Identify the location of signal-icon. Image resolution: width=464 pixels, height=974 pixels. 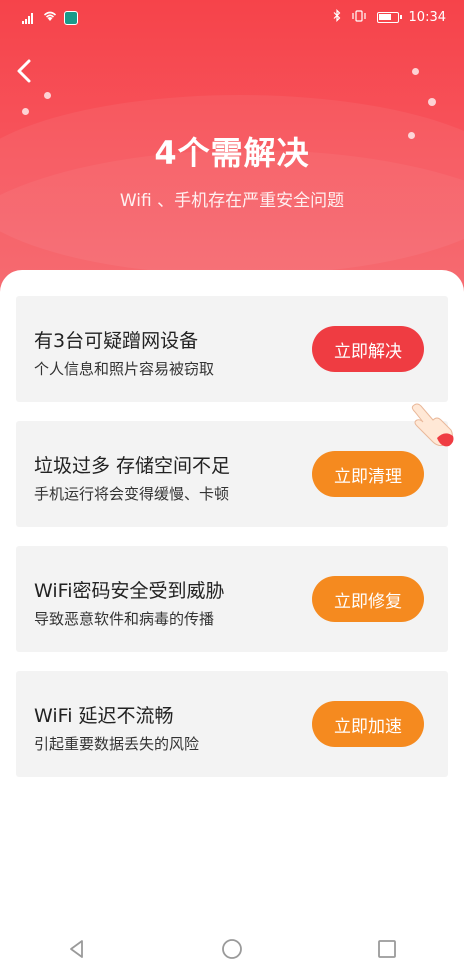
(29, 18).